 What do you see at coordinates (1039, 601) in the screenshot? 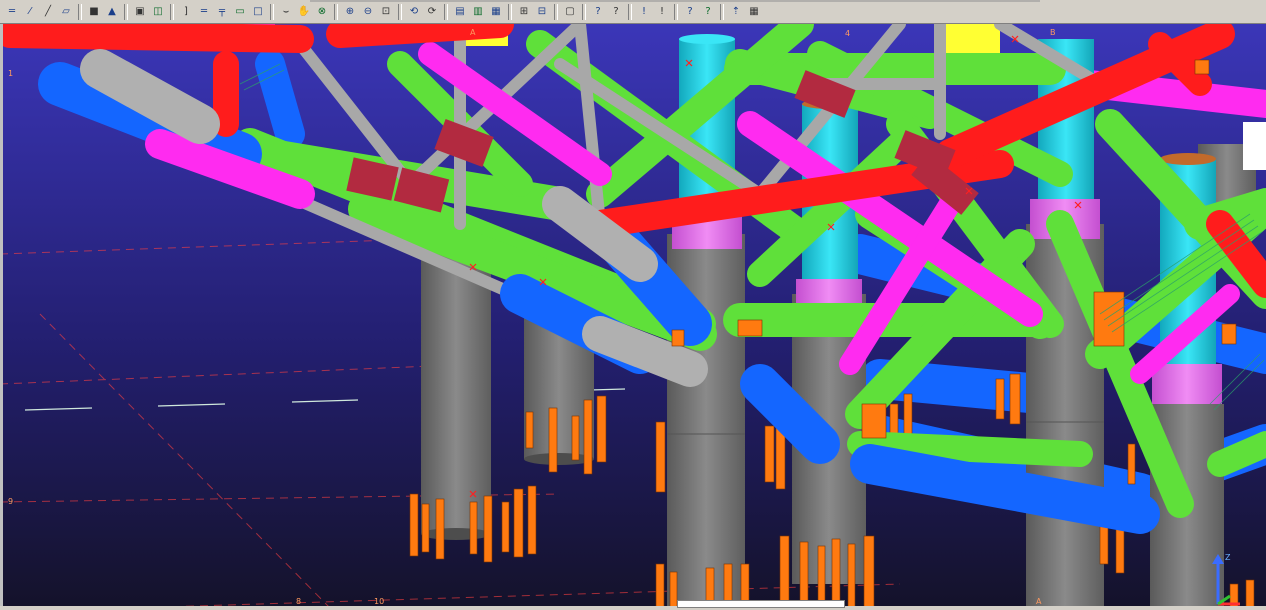
I see `grid-label-a2: A` at bounding box center [1039, 601].